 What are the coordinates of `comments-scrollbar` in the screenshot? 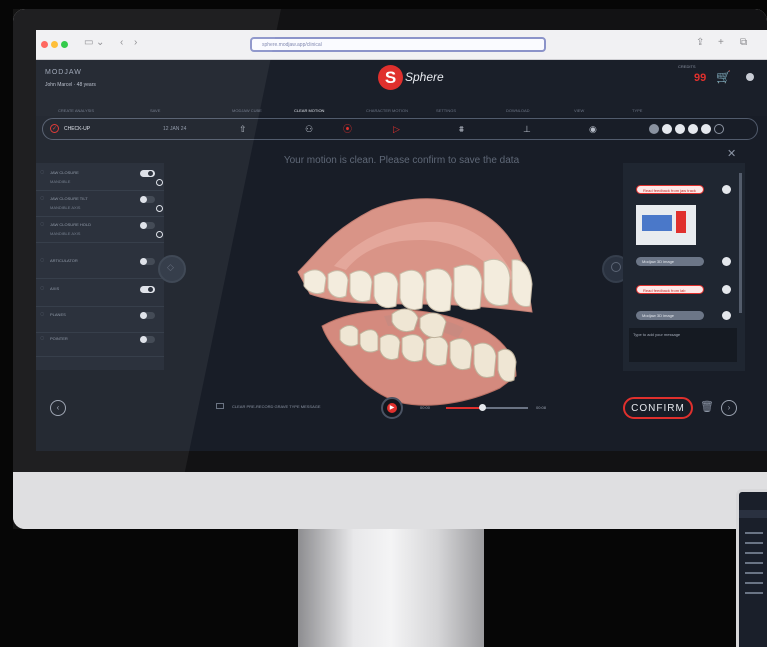 It's located at (740, 243).